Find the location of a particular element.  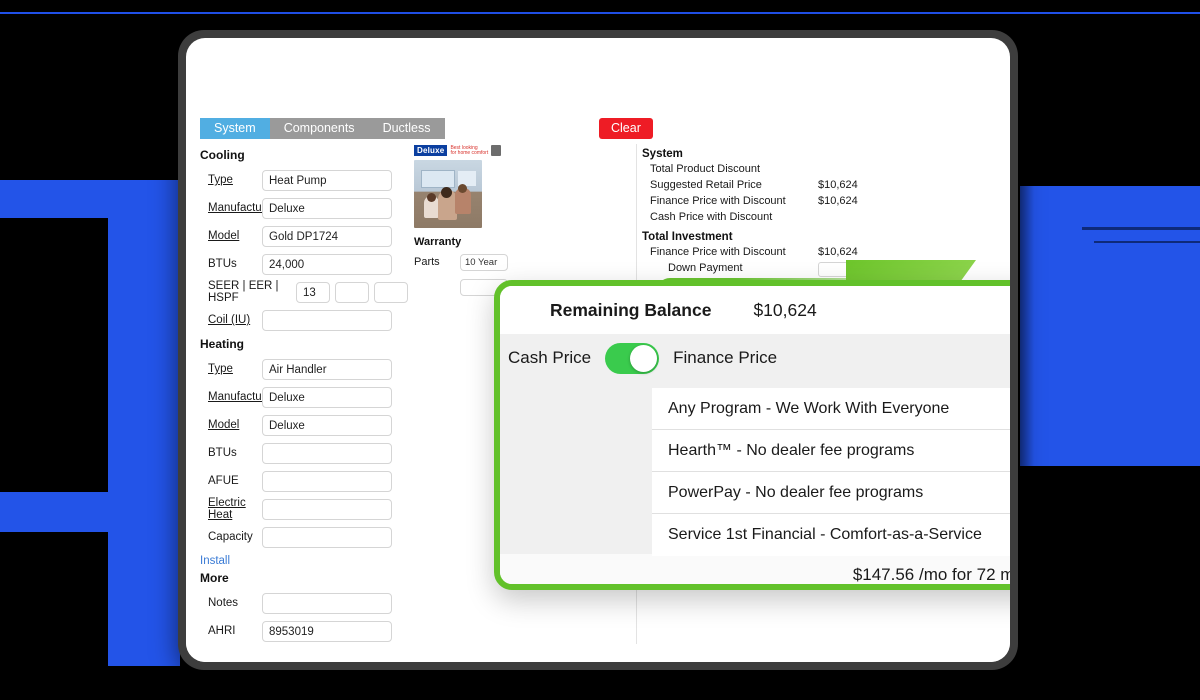

input-afue is located at coordinates (327, 481).